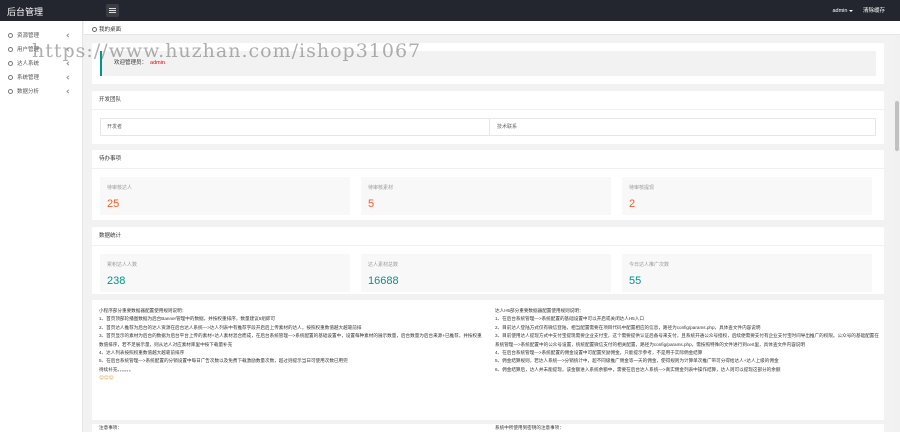 Image resolution: width=900 pixels, height=432 pixels. What do you see at coordinates (110, 30) in the screenshot?
I see `tab-label: 我的桌面` at bounding box center [110, 30].